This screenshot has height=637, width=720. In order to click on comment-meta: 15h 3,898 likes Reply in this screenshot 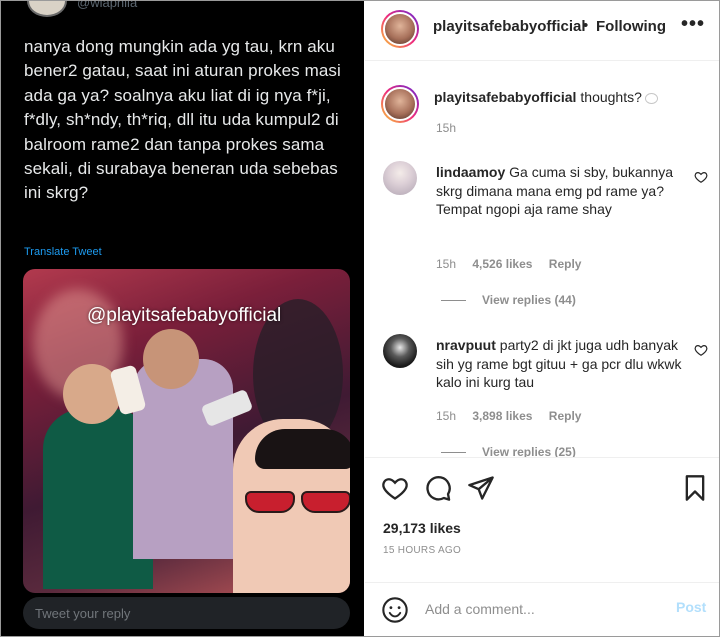, I will do `click(515, 416)`.